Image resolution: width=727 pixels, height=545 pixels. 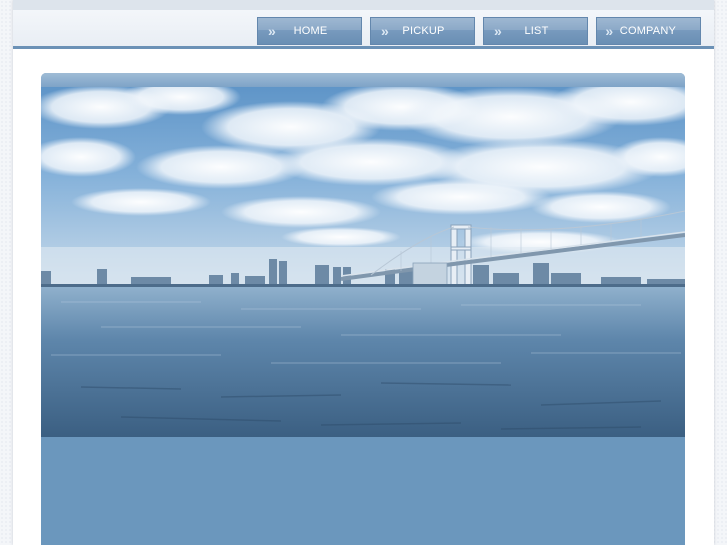 What do you see at coordinates (363, 80) in the screenshot?
I see `content-panel-header` at bounding box center [363, 80].